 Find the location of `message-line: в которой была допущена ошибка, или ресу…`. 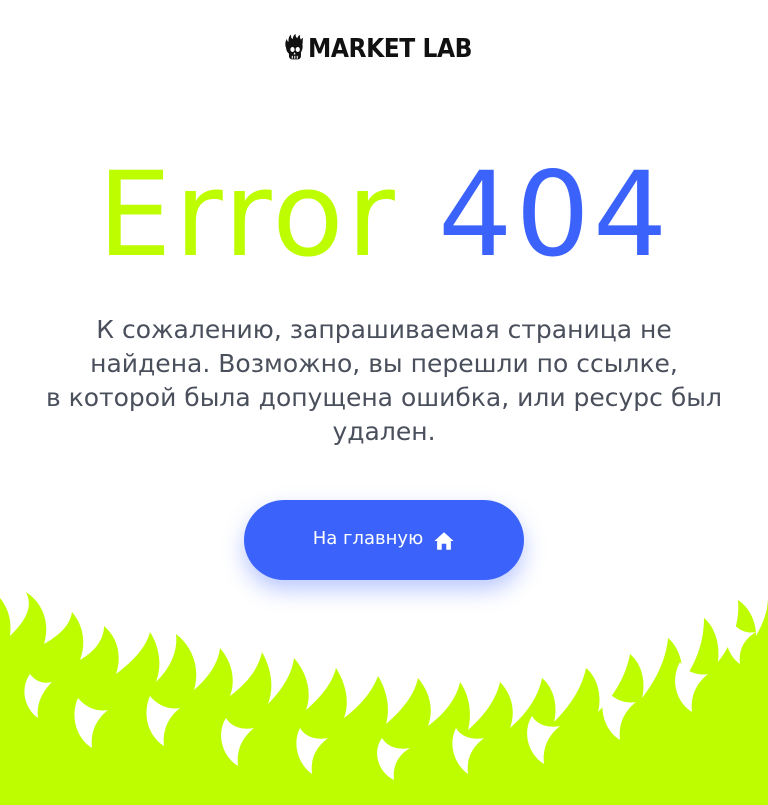

message-line: в которой была допущена ошибка, или ресу… is located at coordinates (383, 397).